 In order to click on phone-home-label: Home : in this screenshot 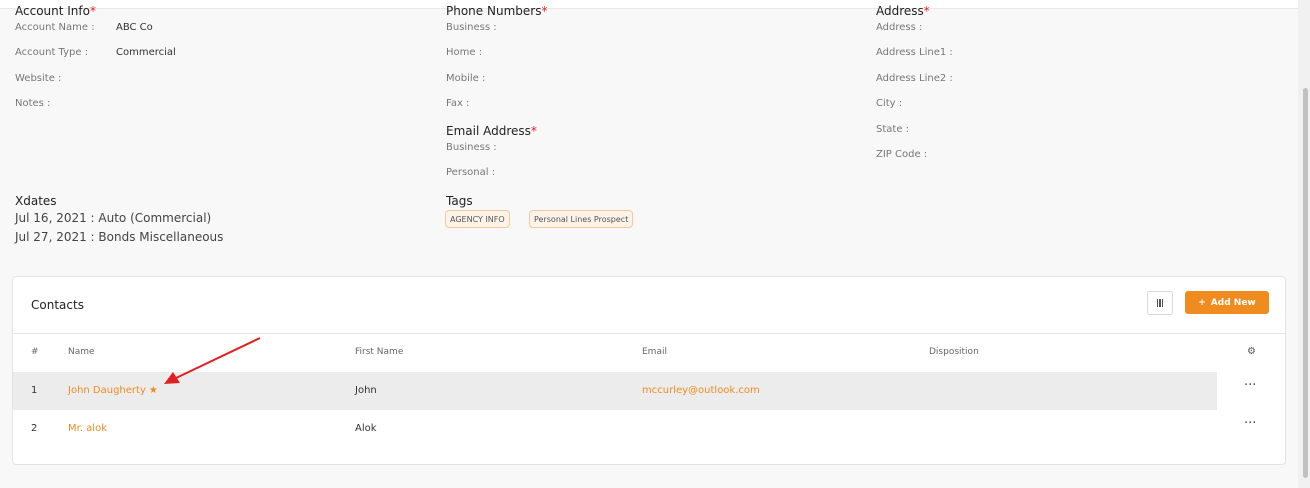, I will do `click(464, 52)`.